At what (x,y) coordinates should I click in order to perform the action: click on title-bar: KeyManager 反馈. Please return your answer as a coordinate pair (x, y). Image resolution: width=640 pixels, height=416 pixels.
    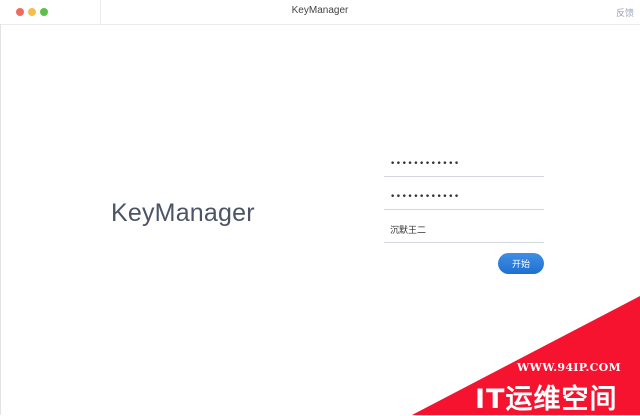
    Looking at the image, I should click on (320, 12).